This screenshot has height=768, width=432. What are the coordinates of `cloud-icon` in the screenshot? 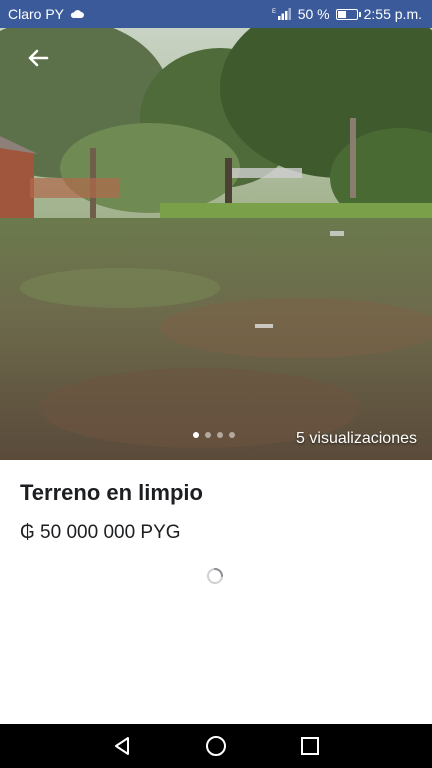 It's located at (77, 14).